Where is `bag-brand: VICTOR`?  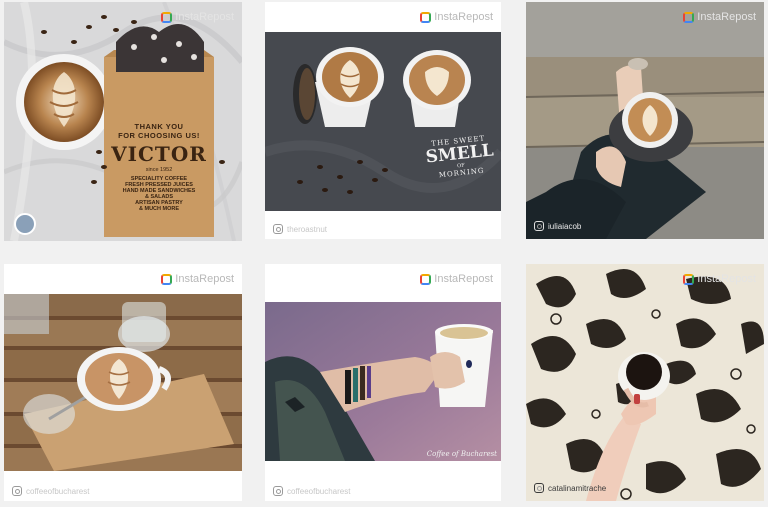 bag-brand: VICTOR is located at coordinates (159, 154).